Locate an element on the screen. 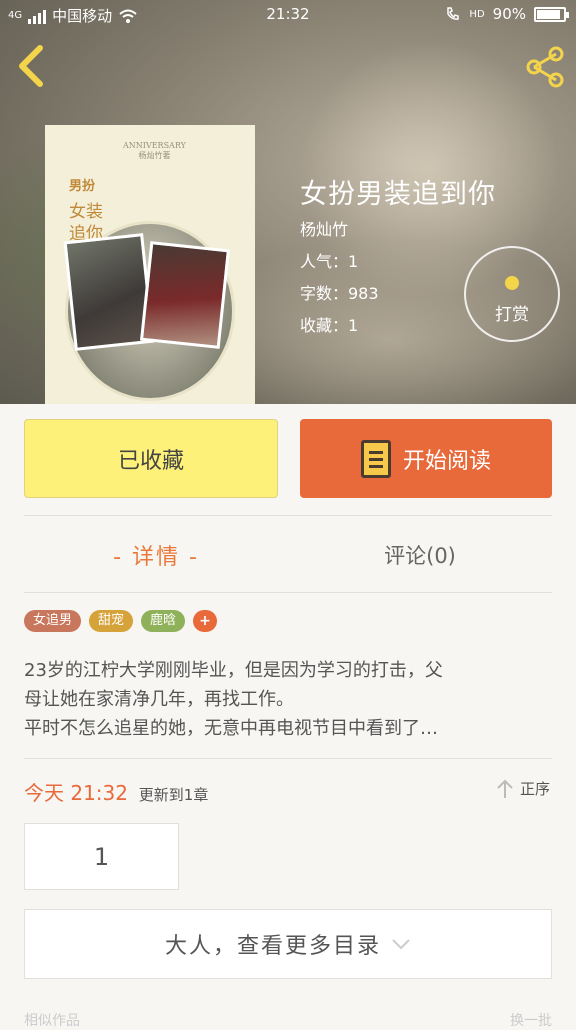  chapter-item: 1 is located at coordinates (101, 856).